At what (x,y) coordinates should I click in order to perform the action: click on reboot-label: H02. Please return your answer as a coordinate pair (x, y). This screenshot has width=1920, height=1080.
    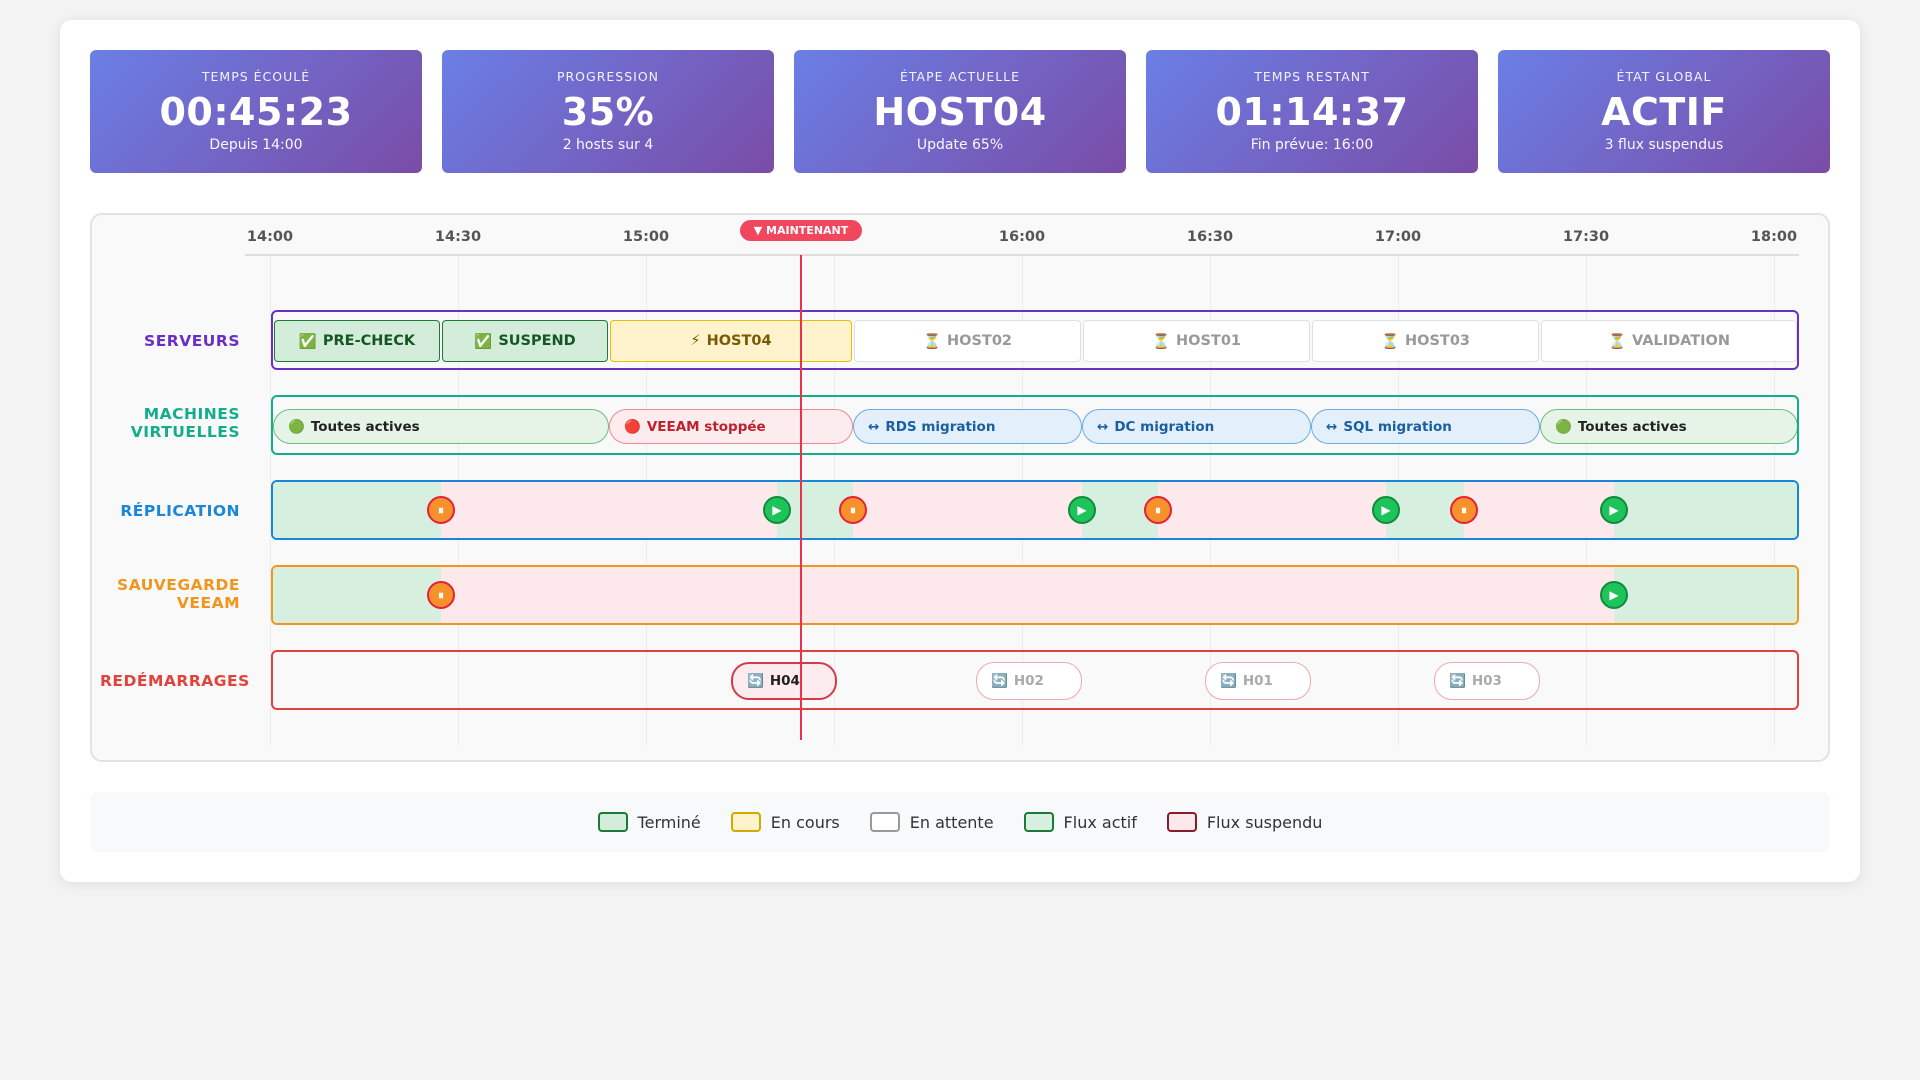
    Looking at the image, I should click on (1028, 681).